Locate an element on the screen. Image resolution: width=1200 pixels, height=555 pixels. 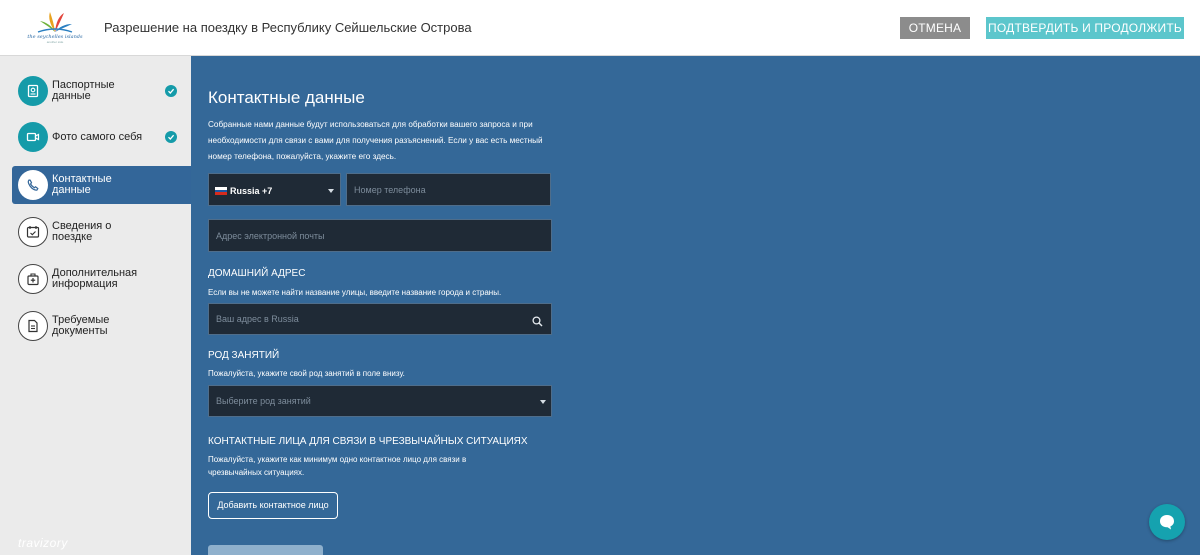
country-code-select: Russia +7 is located at coordinates (274, 189).